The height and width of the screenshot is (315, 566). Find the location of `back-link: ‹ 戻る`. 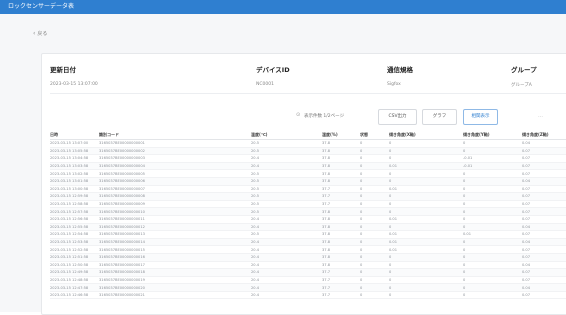

back-link: ‹ 戻る is located at coordinates (40, 34).